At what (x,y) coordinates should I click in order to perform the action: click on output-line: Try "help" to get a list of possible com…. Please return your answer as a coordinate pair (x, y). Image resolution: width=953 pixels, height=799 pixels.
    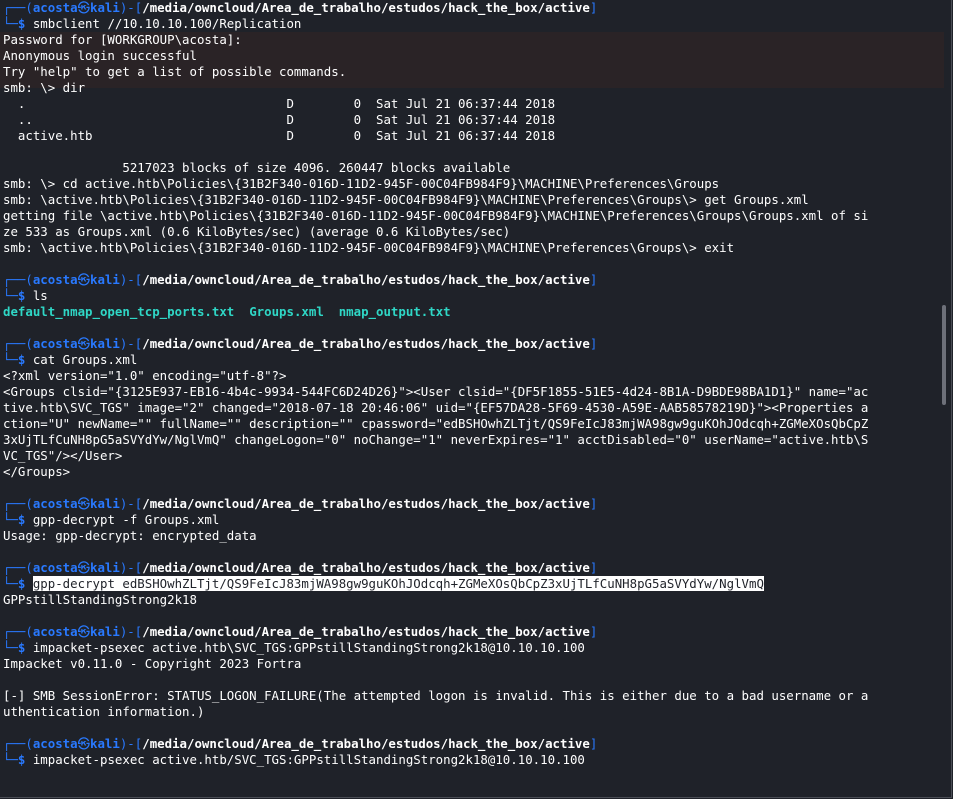
    Looking at the image, I should click on (175, 71).